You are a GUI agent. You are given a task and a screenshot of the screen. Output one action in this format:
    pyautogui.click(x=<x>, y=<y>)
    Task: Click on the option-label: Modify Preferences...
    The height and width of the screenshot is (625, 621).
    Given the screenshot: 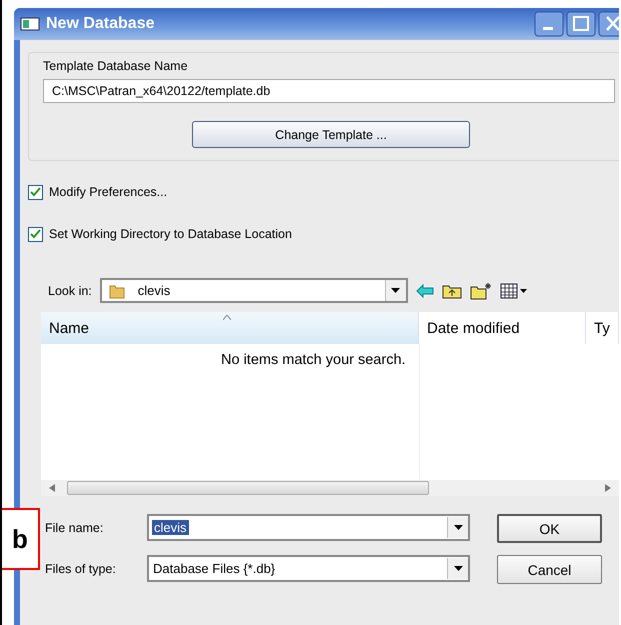 What is the action you would take?
    pyautogui.click(x=108, y=192)
    